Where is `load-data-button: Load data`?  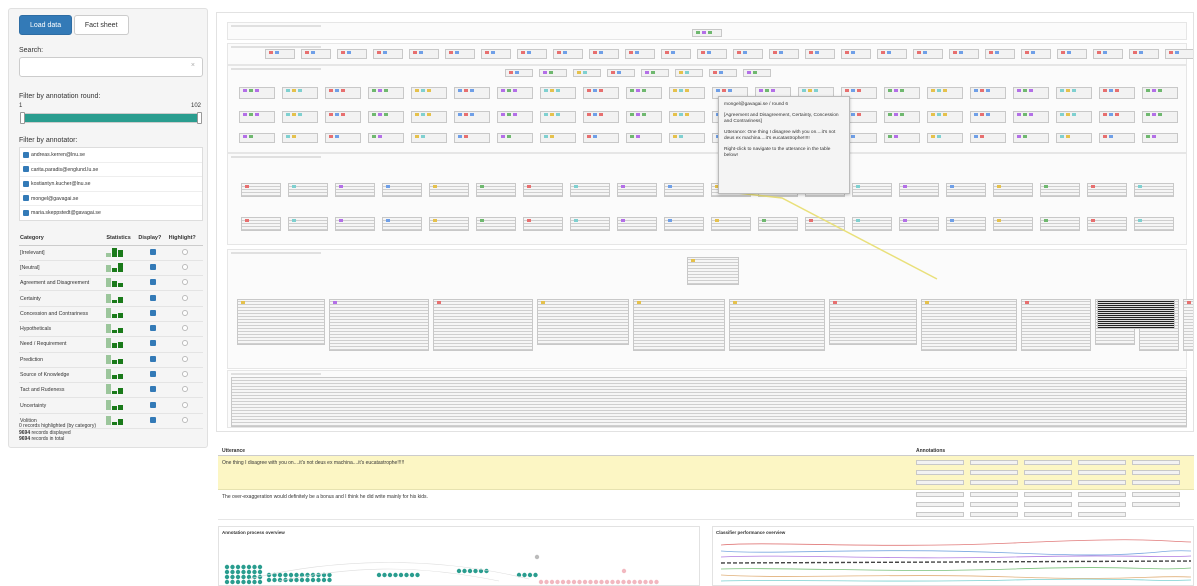
load-data-button: Load data is located at coordinates (46, 25).